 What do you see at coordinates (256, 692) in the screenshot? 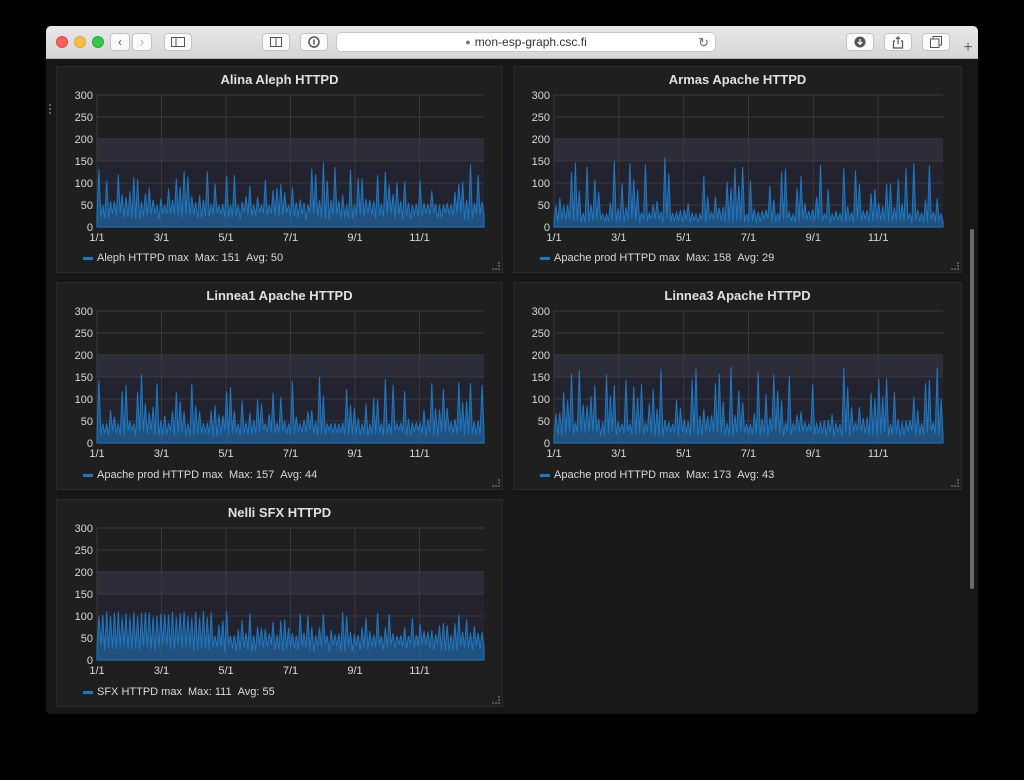
I see `legend-avg: Avg: 55` at bounding box center [256, 692].